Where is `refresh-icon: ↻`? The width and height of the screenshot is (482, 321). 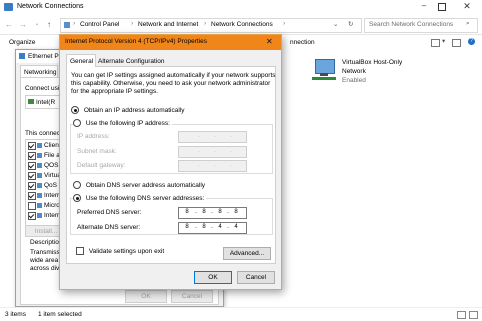 refresh-icon: ↻ is located at coordinates (350, 24).